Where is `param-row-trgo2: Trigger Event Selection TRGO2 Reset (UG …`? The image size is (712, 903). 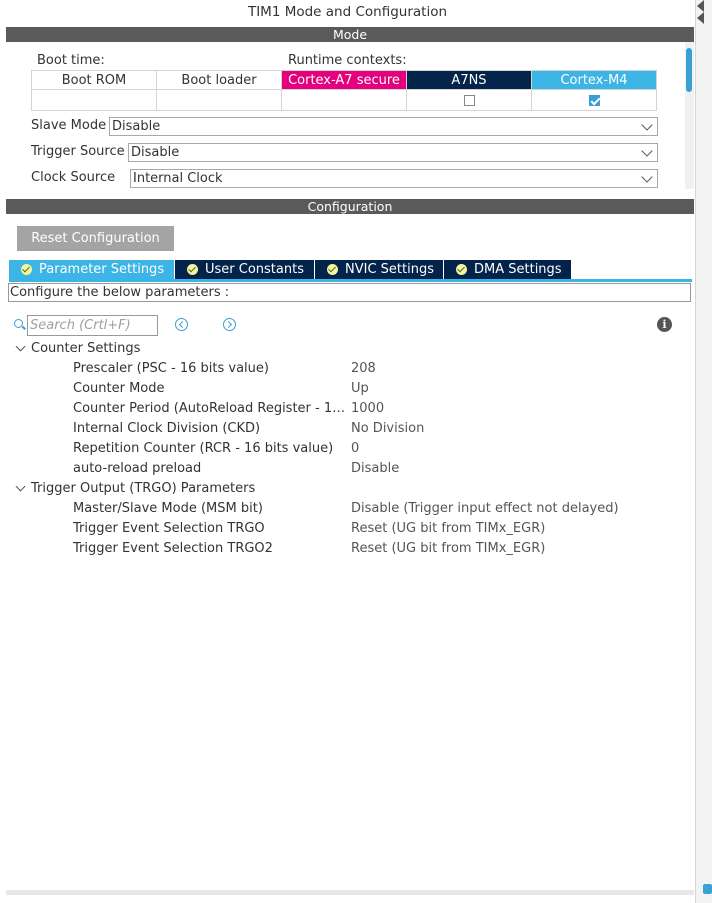 param-row-trgo2: Trigger Event Selection TRGO2 Reset (UG … is located at coordinates (350, 549).